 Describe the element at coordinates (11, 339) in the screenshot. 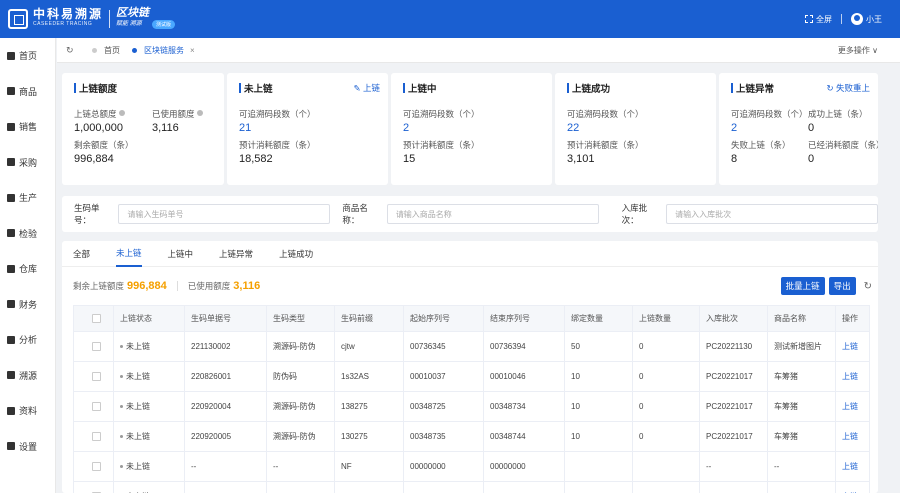

I see `chart-icon` at that location.